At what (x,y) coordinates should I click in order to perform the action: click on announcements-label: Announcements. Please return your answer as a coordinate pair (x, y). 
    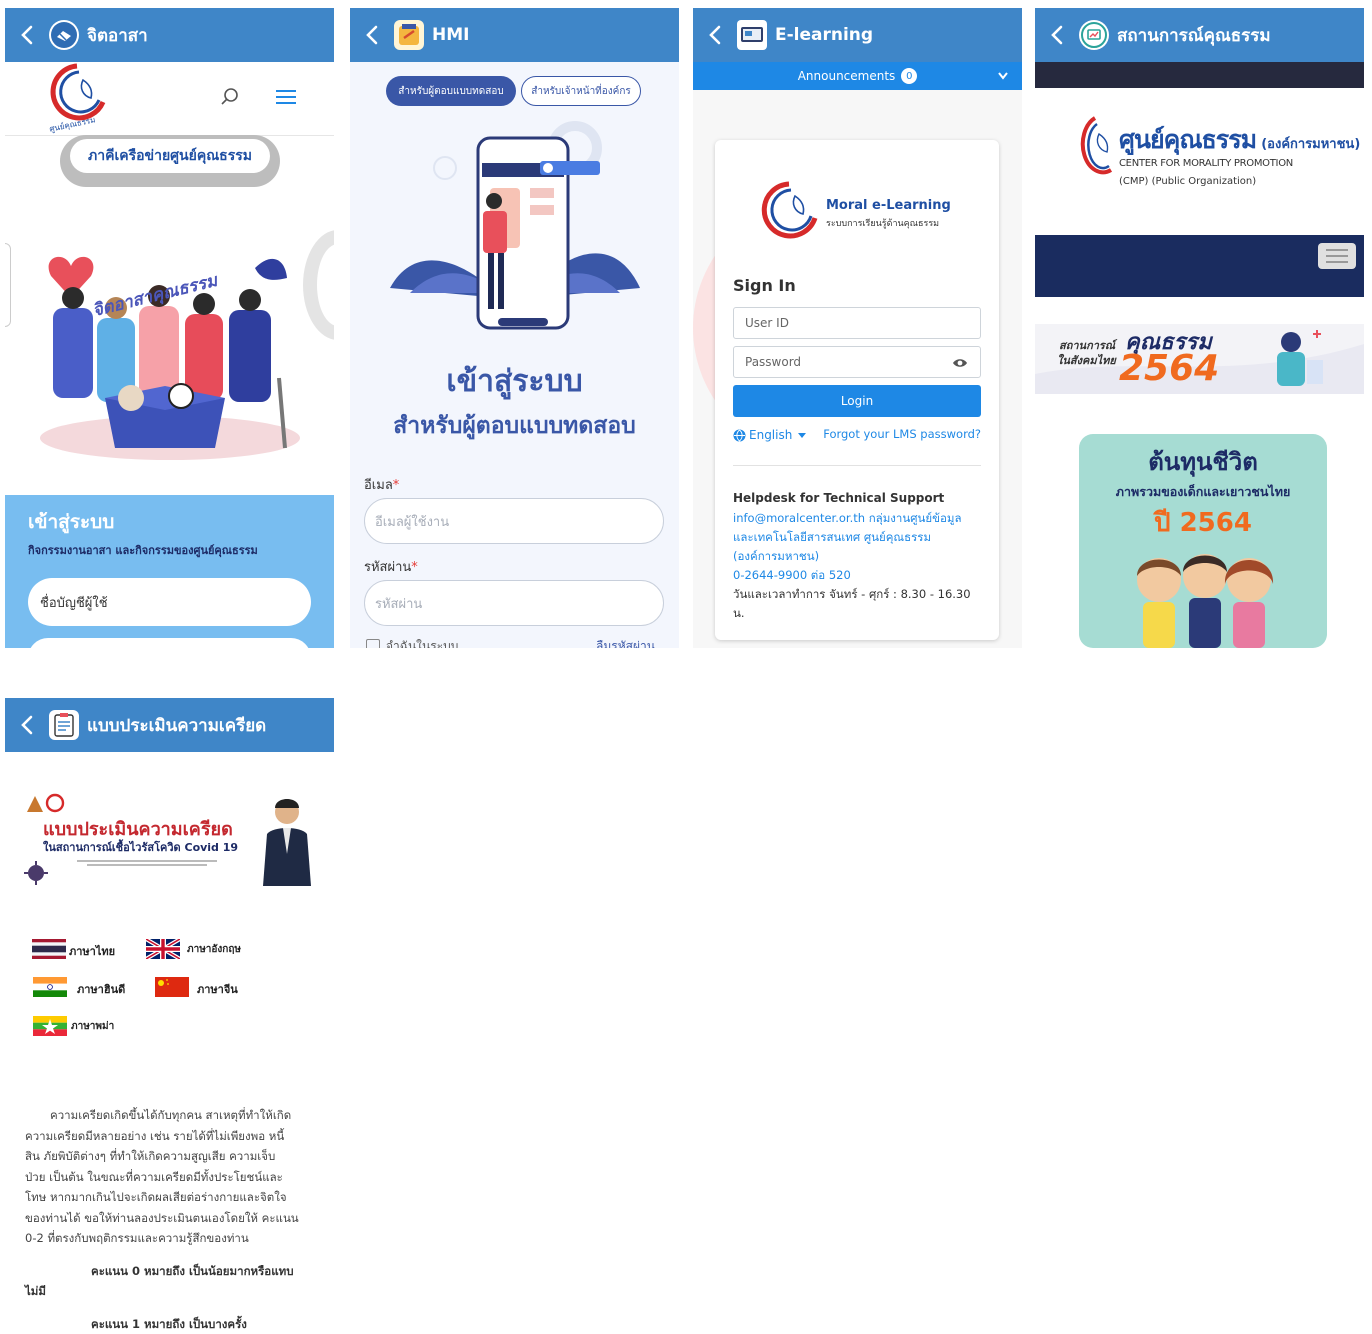
    Looking at the image, I should click on (846, 76).